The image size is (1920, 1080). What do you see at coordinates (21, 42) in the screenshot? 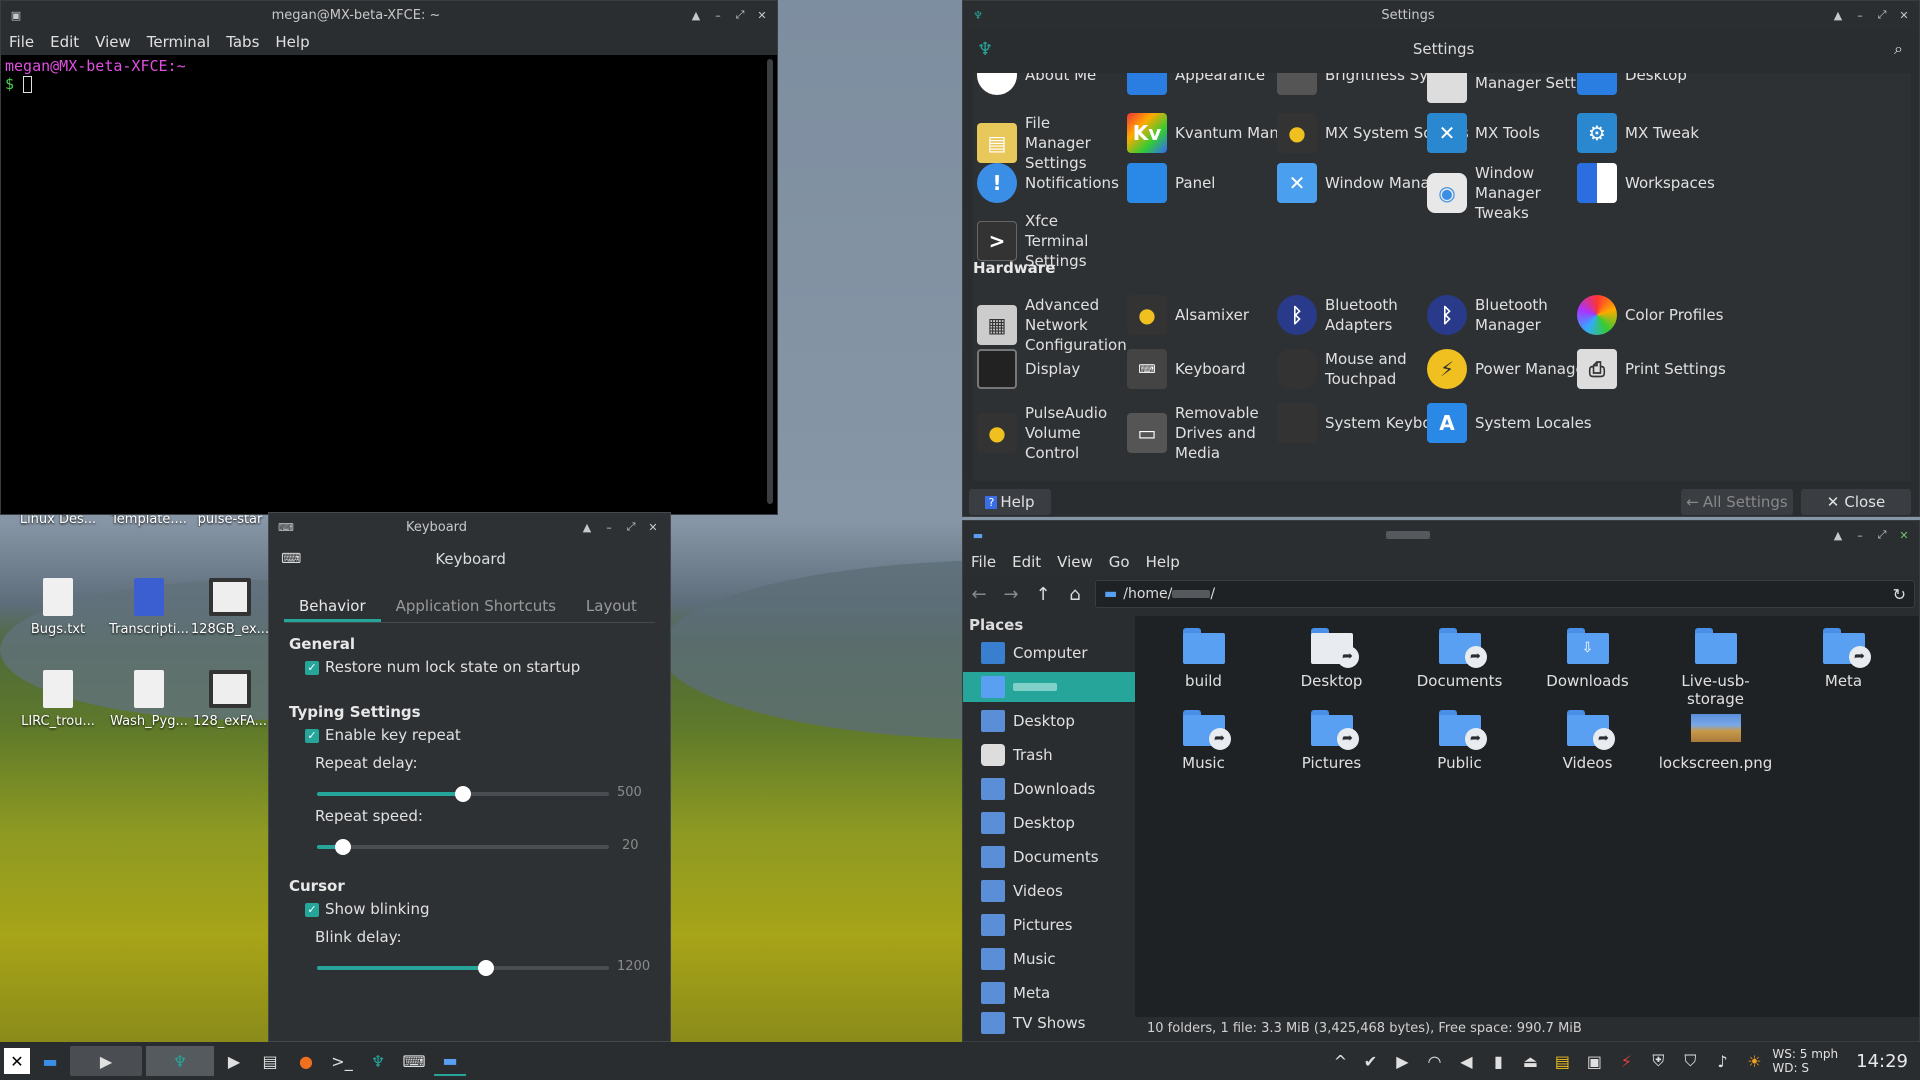
I see `menu-file: File` at bounding box center [21, 42].